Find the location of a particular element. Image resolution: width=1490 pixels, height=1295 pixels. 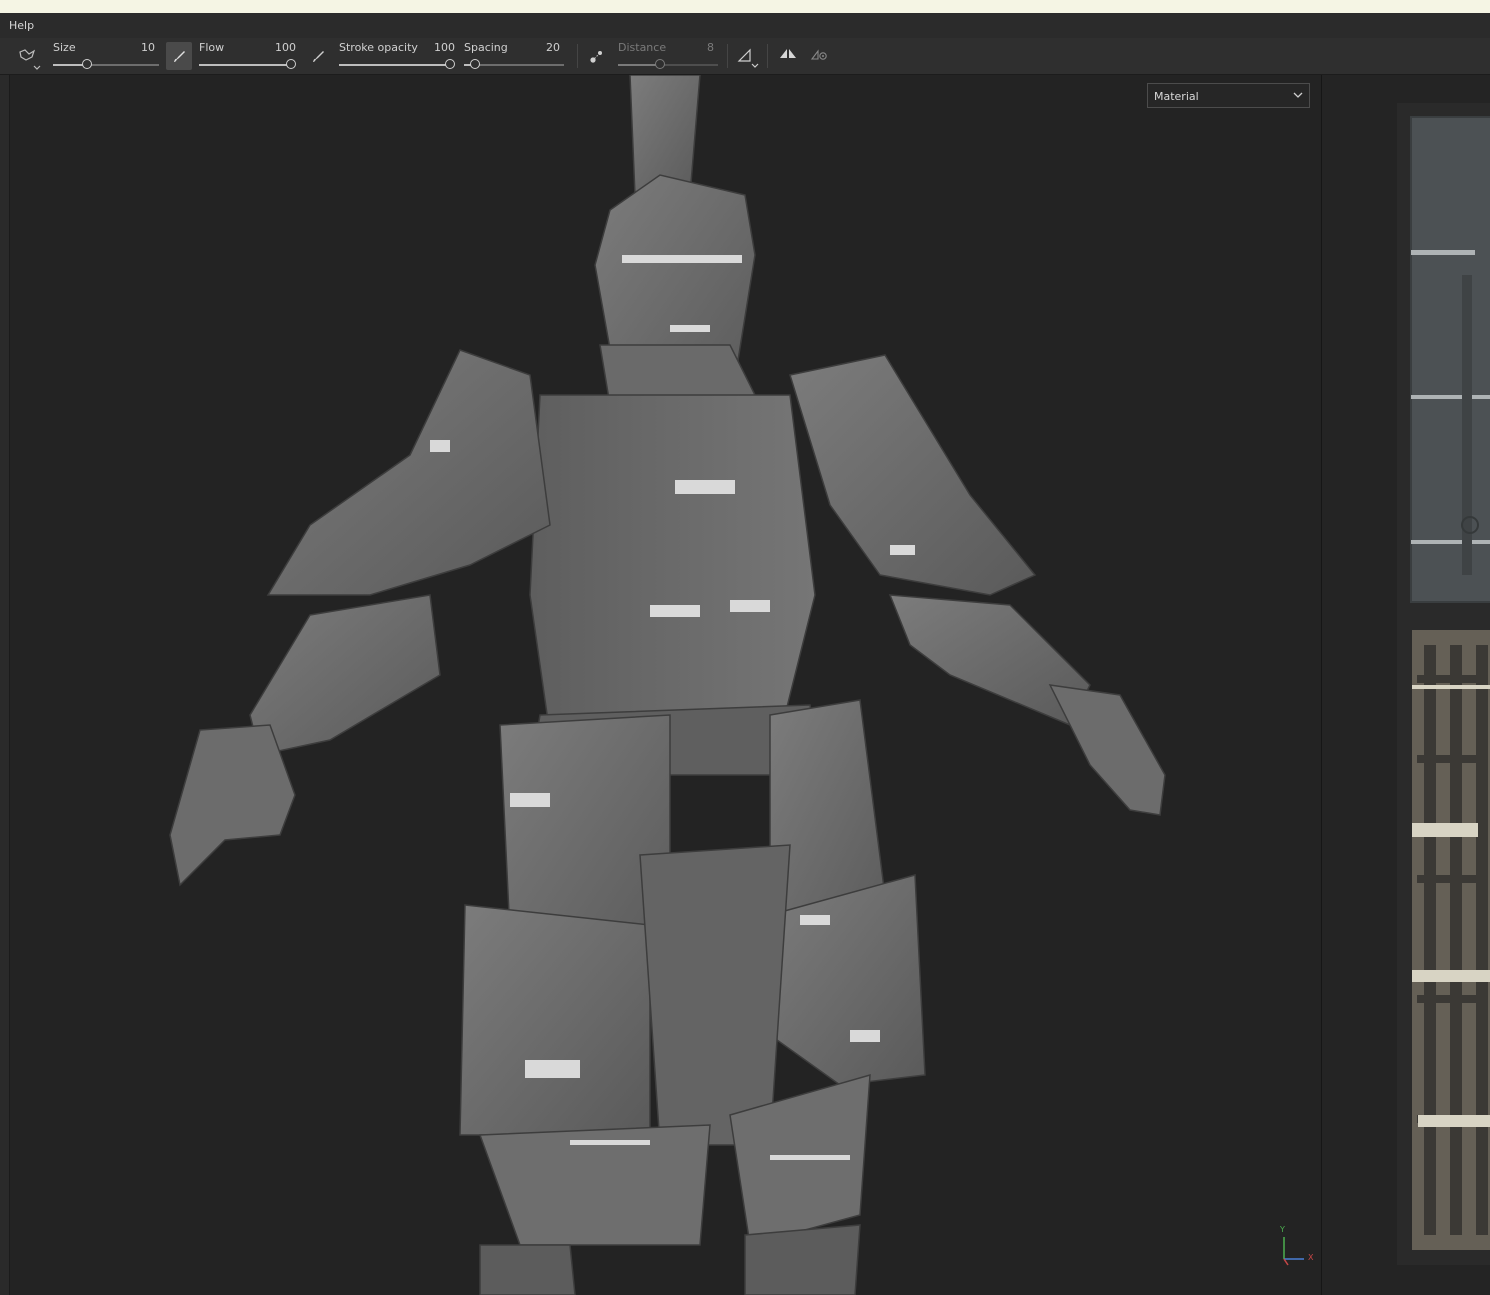

stroke-opacity-brush-button is located at coordinates (318, 56).